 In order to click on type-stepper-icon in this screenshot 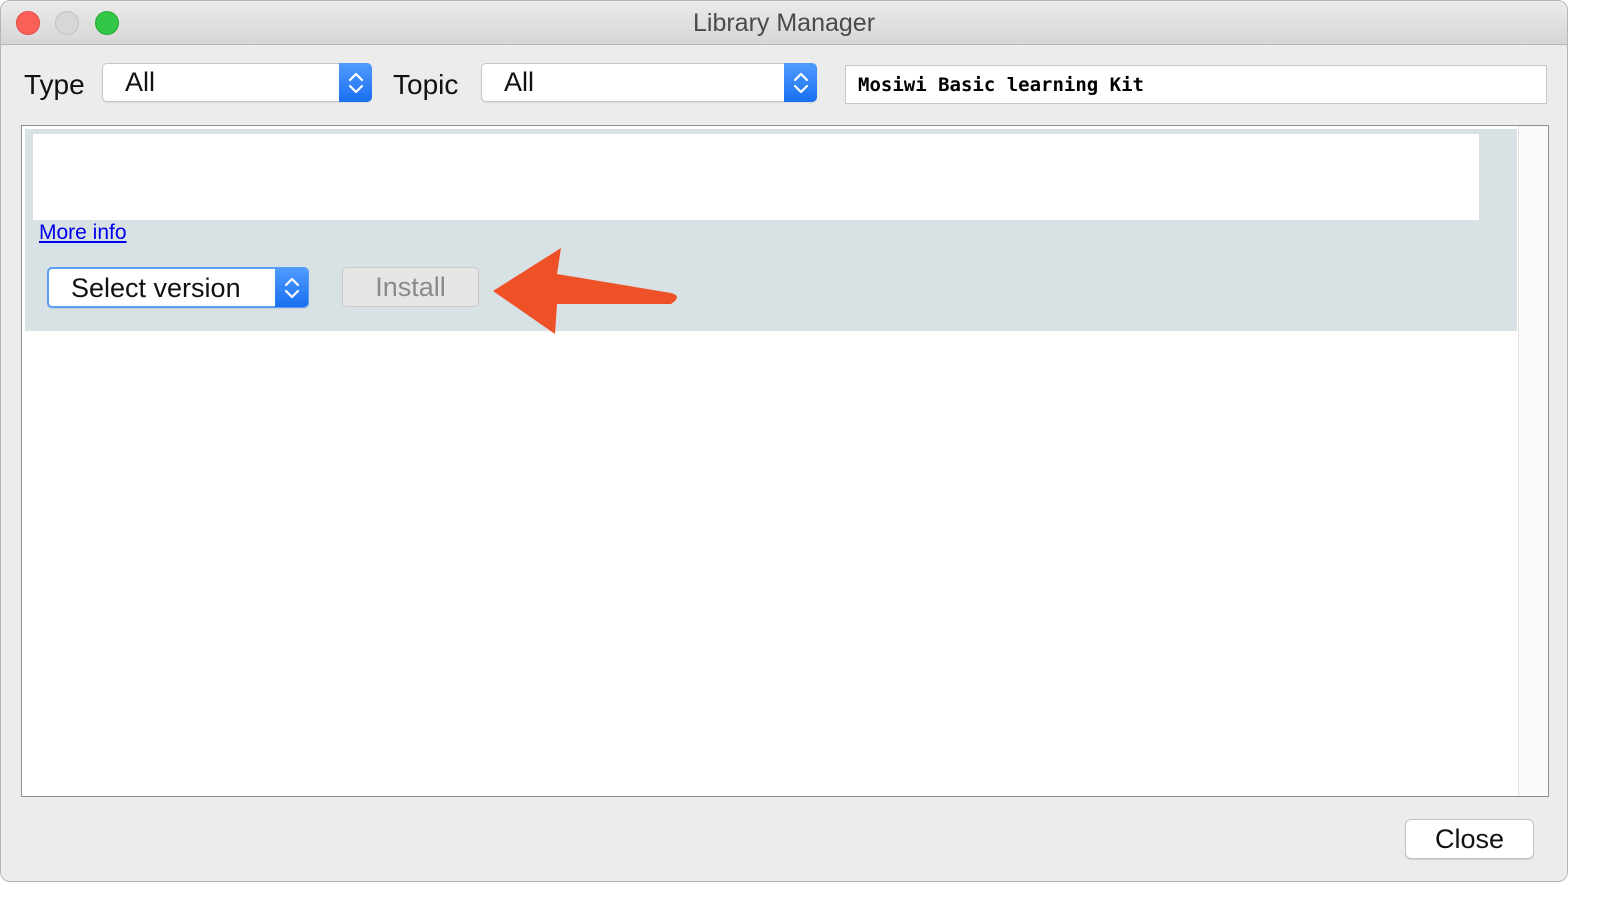, I will do `click(355, 82)`.